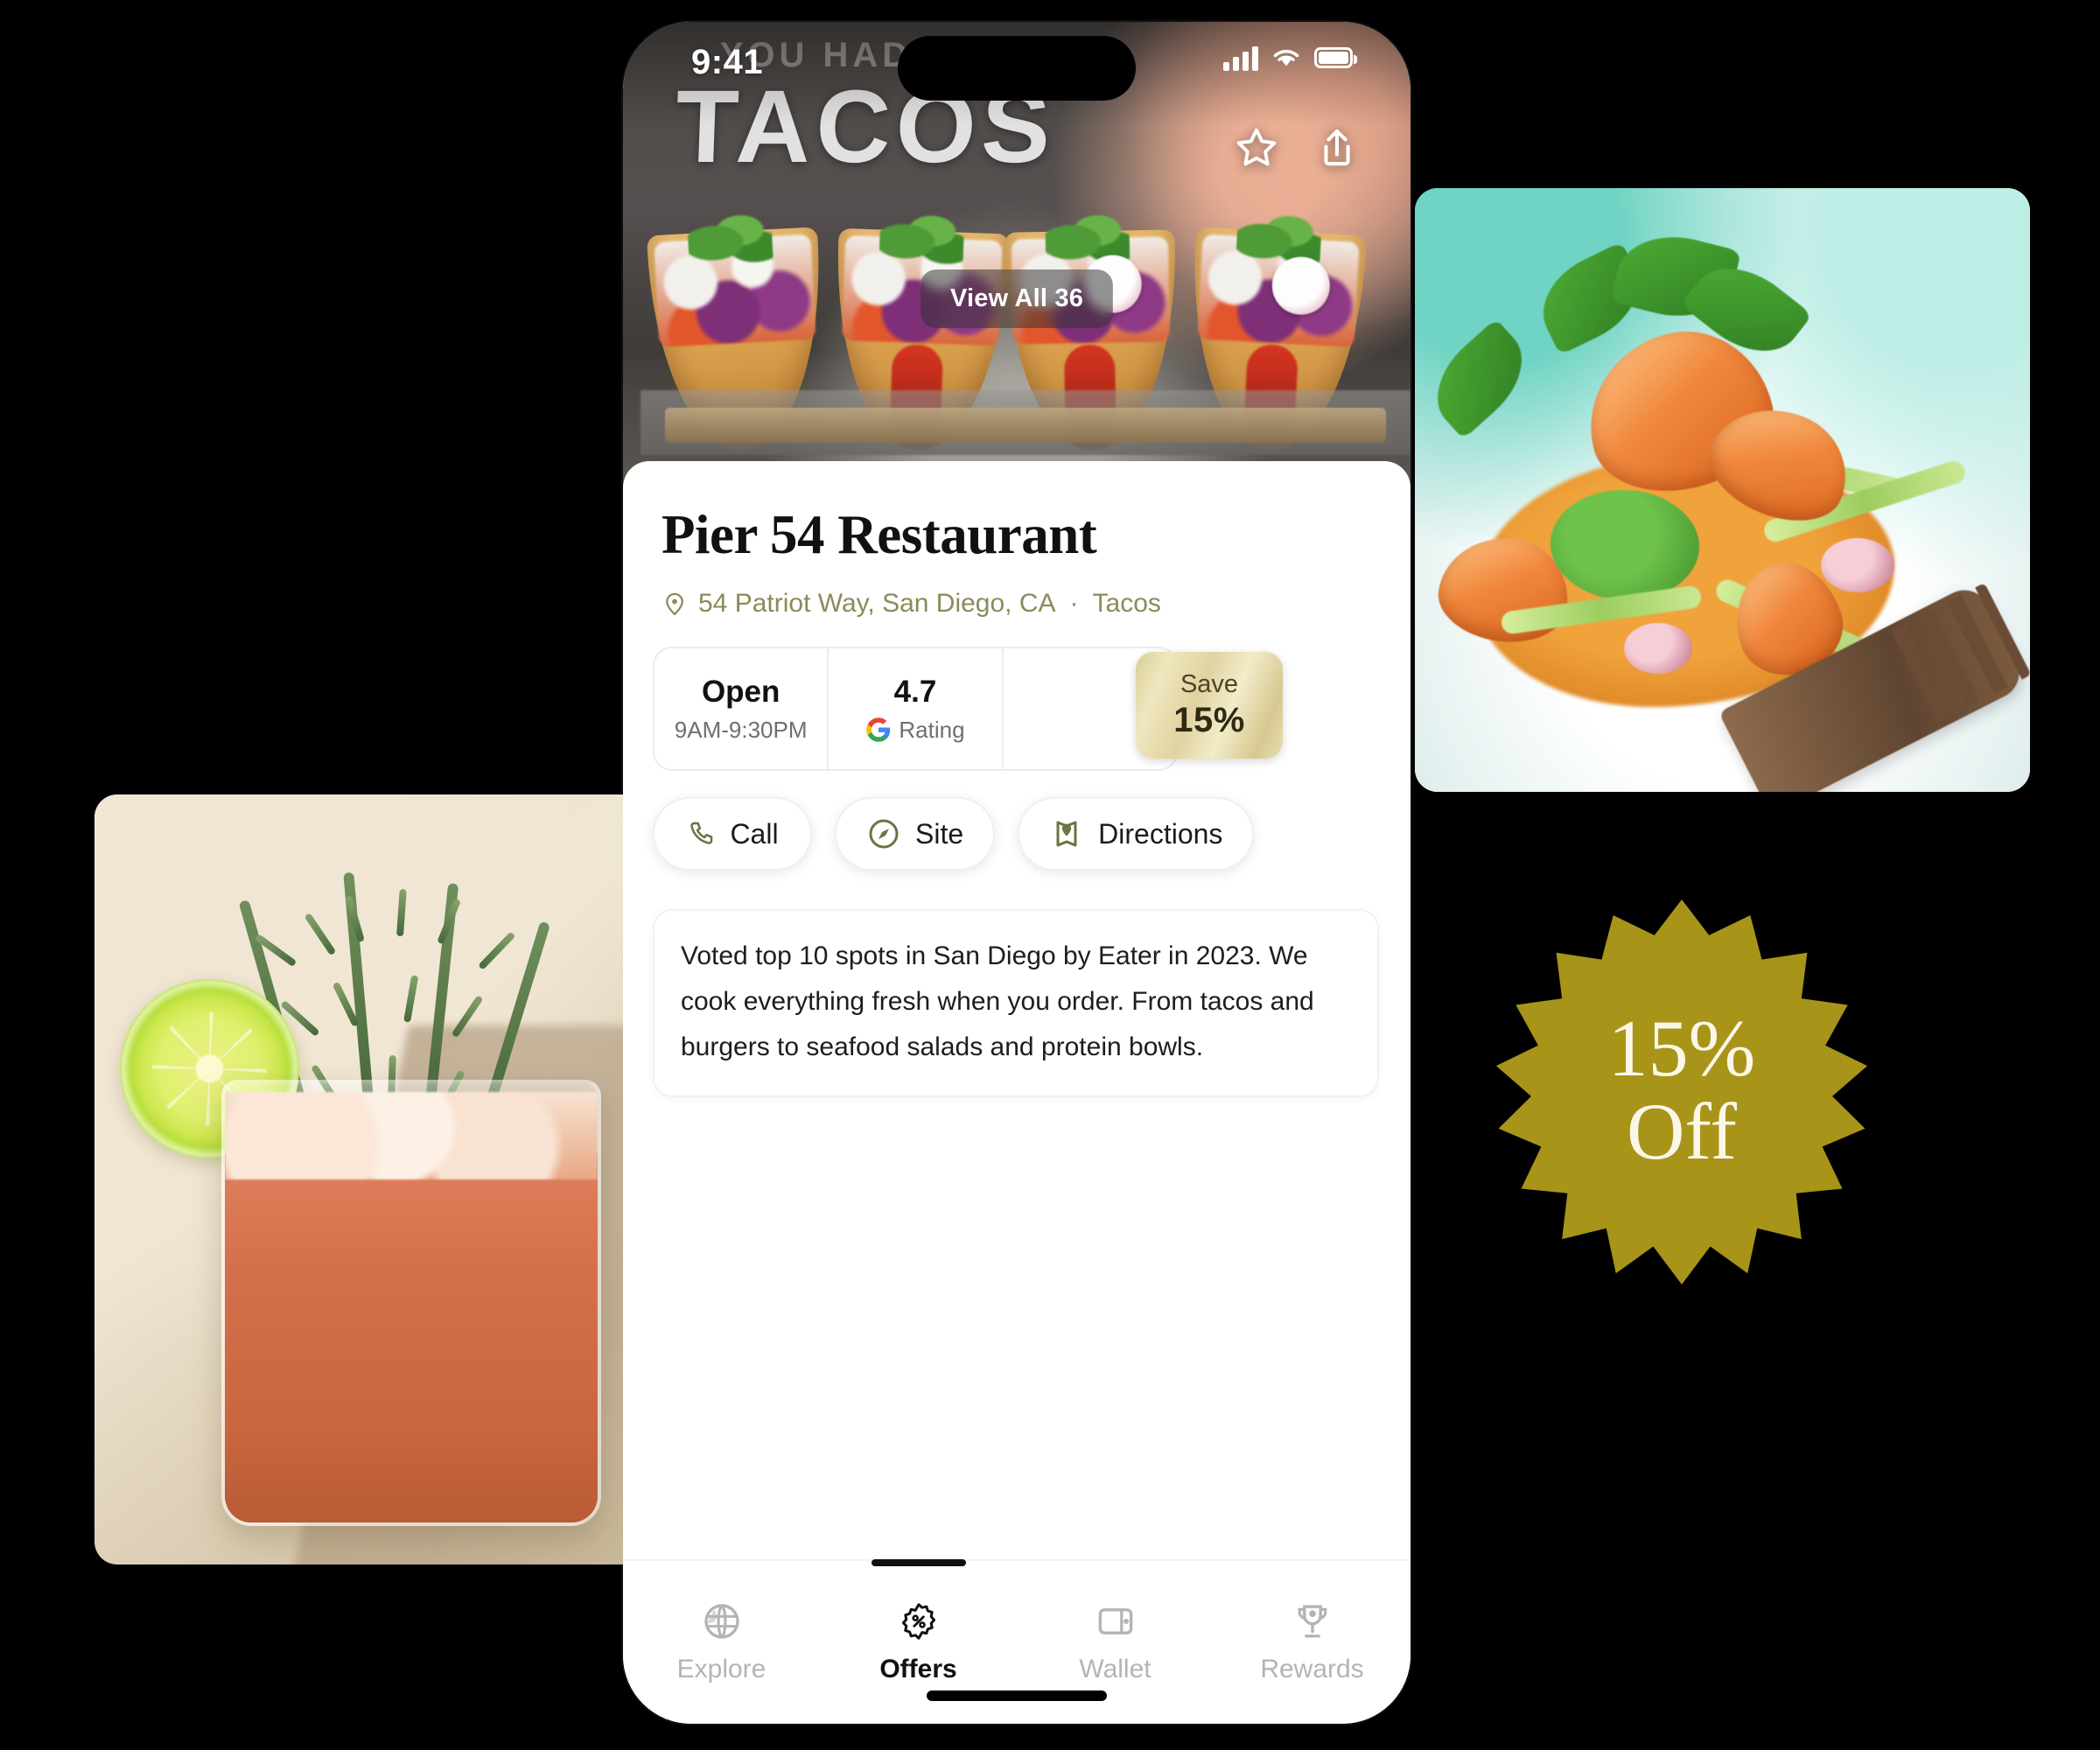  What do you see at coordinates (939, 833) in the screenshot?
I see `site-button-label: Site` at bounding box center [939, 833].